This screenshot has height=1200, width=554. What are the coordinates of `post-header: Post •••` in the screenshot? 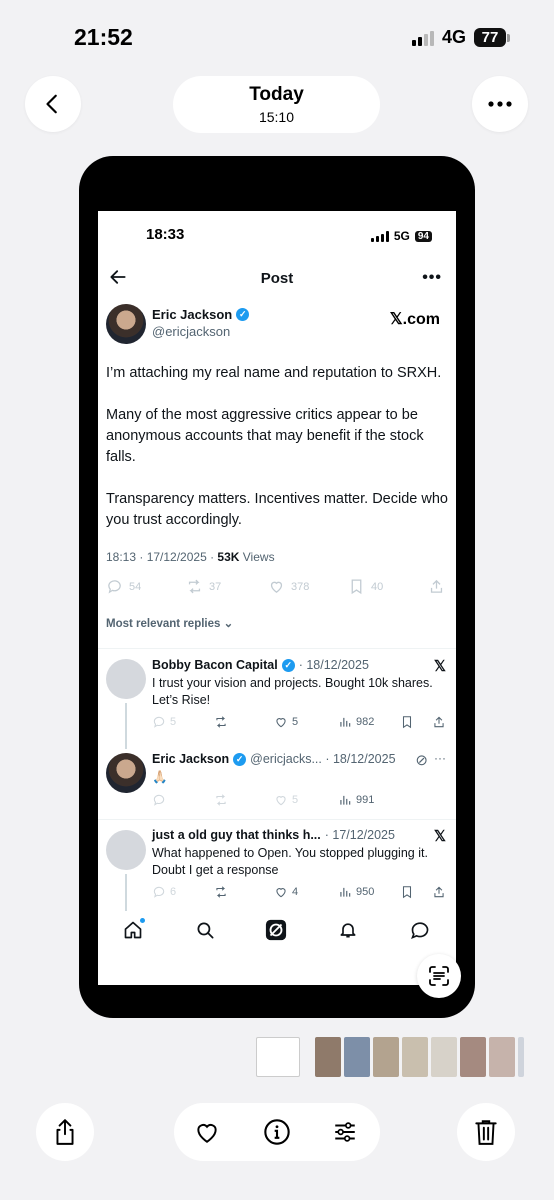 It's located at (277, 278).